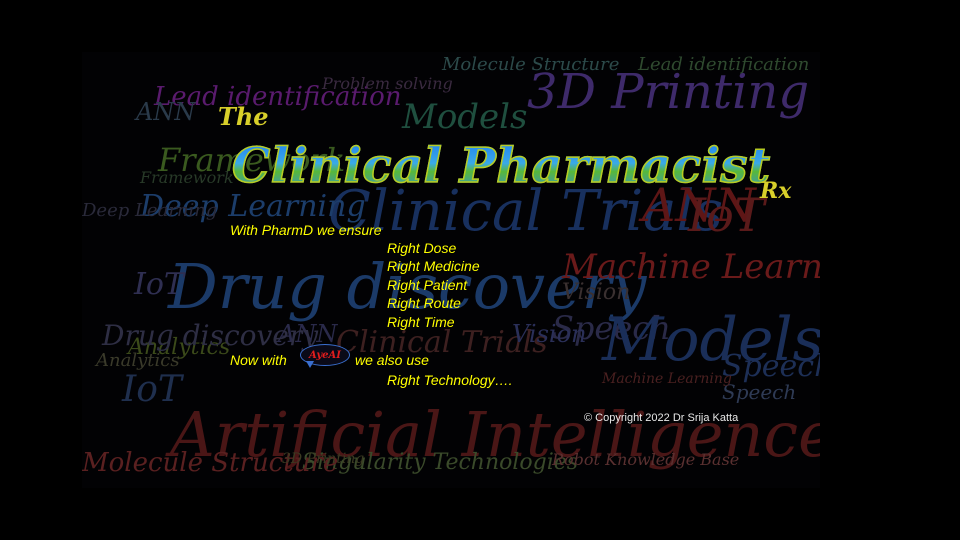 The image size is (960, 540). I want to click on cloud-word: Framework, so click(187, 177).